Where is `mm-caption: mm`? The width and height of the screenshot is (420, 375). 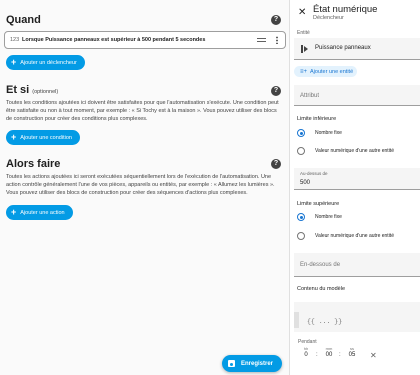 mm-caption: mm is located at coordinates (329, 348).